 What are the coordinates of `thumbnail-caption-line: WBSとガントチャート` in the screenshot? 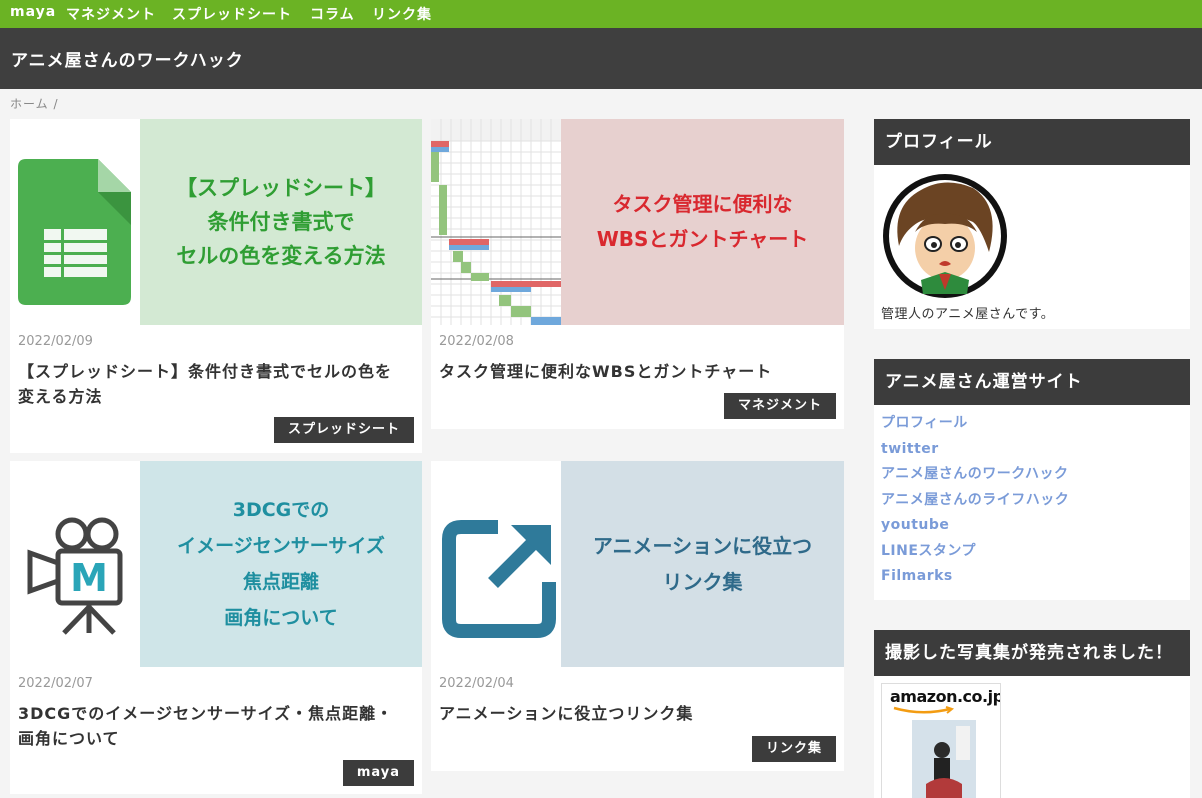 It's located at (702, 239).